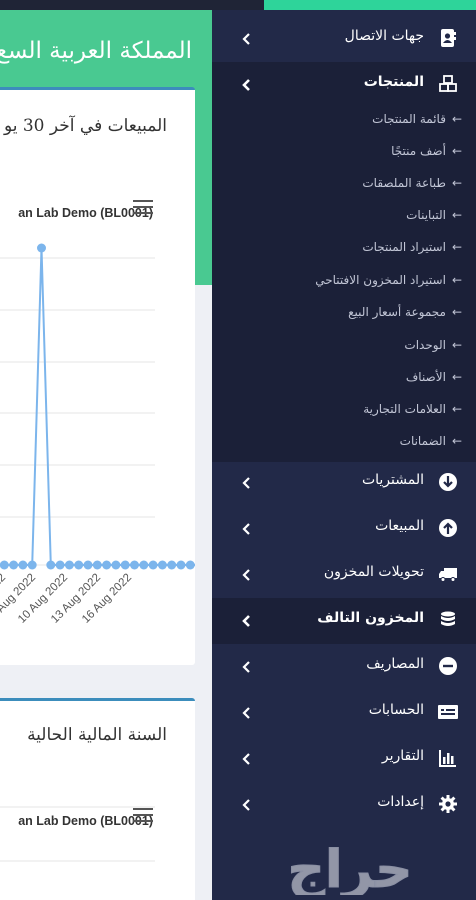  What do you see at coordinates (448, 712) in the screenshot?
I see `money-bill-icon` at bounding box center [448, 712].